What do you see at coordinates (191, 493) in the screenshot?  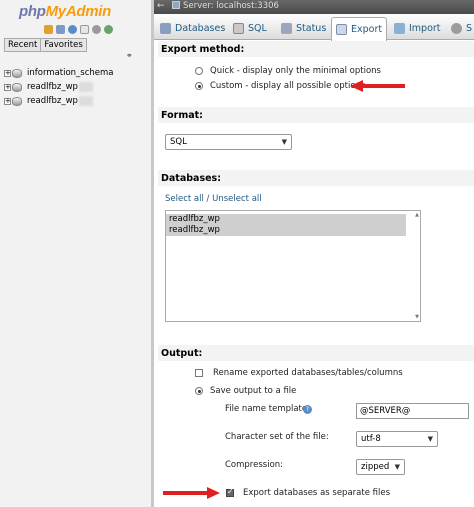 I see `annotation-arrow-separate-files` at bounding box center [191, 493].